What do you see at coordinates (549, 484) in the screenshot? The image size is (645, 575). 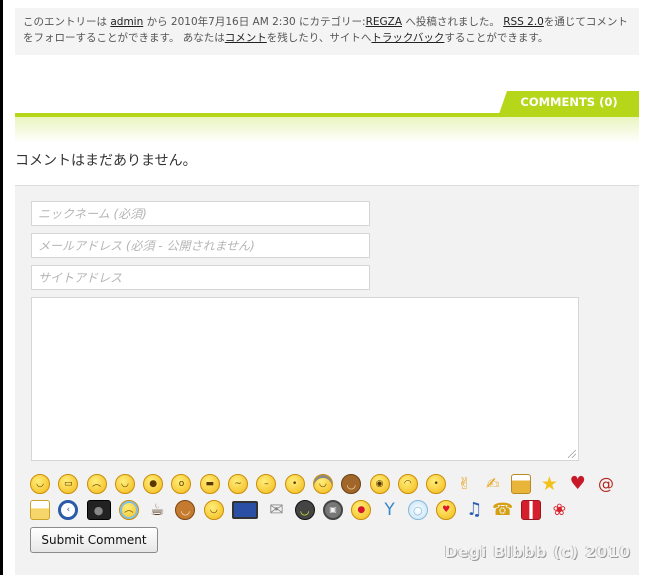 I see `star-icon: ★` at bounding box center [549, 484].